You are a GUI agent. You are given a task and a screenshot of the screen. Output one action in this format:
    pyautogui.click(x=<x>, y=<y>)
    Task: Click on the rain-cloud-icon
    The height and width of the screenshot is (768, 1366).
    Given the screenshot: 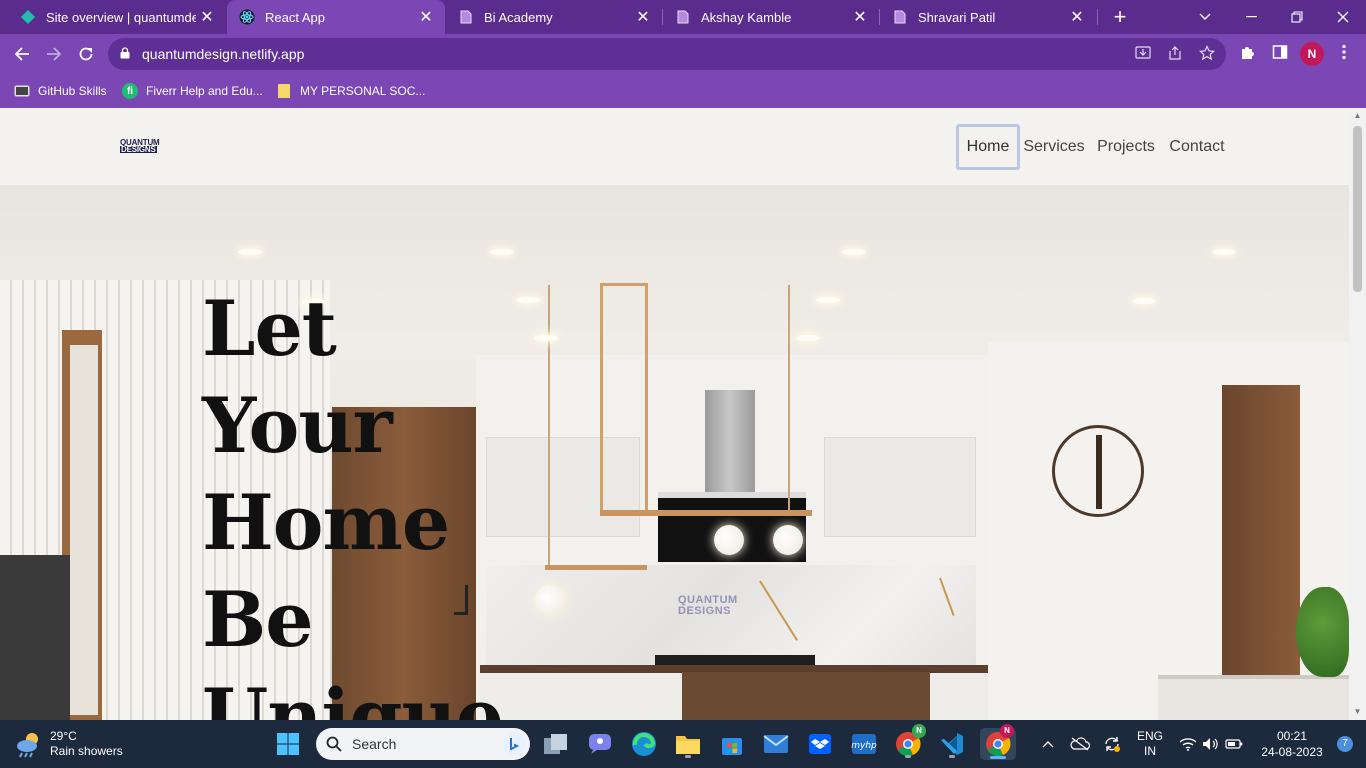 What is the action you would take?
    pyautogui.click(x=29, y=744)
    